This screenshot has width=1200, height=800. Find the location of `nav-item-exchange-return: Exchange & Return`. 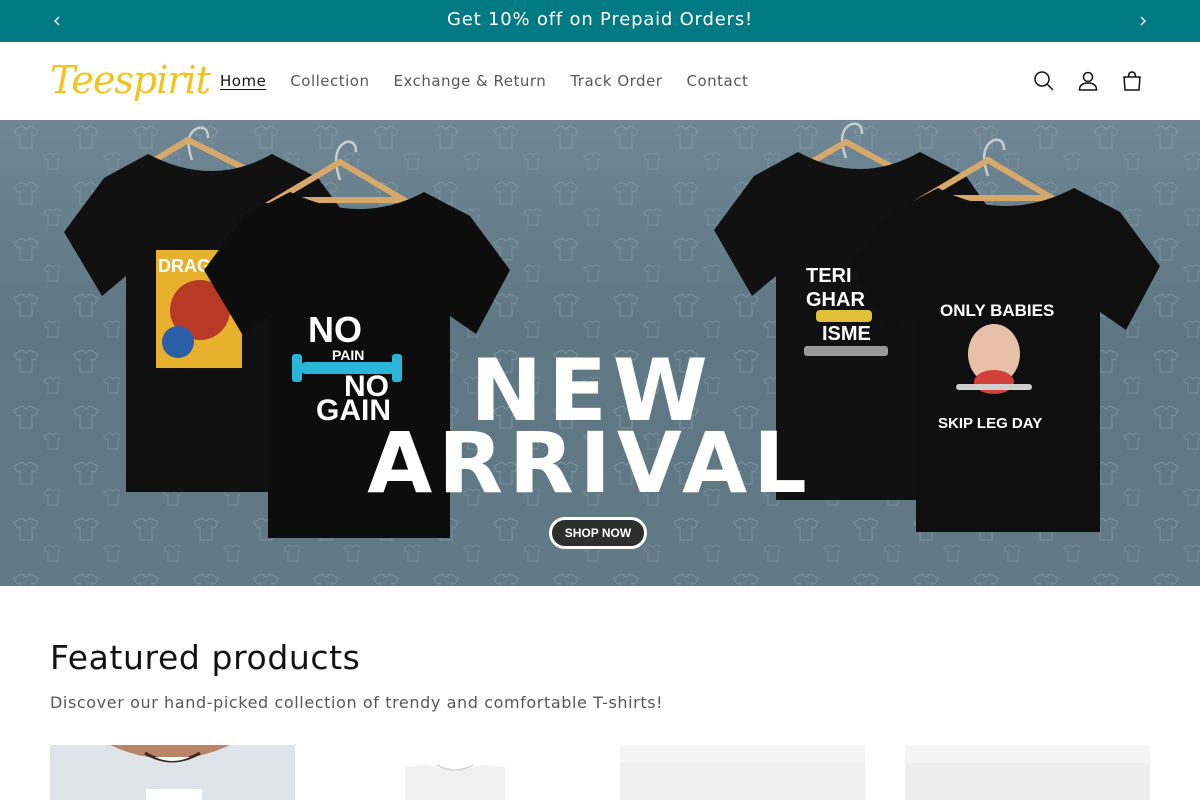

nav-item-exchange-return: Exchange & Return is located at coordinates (470, 81).